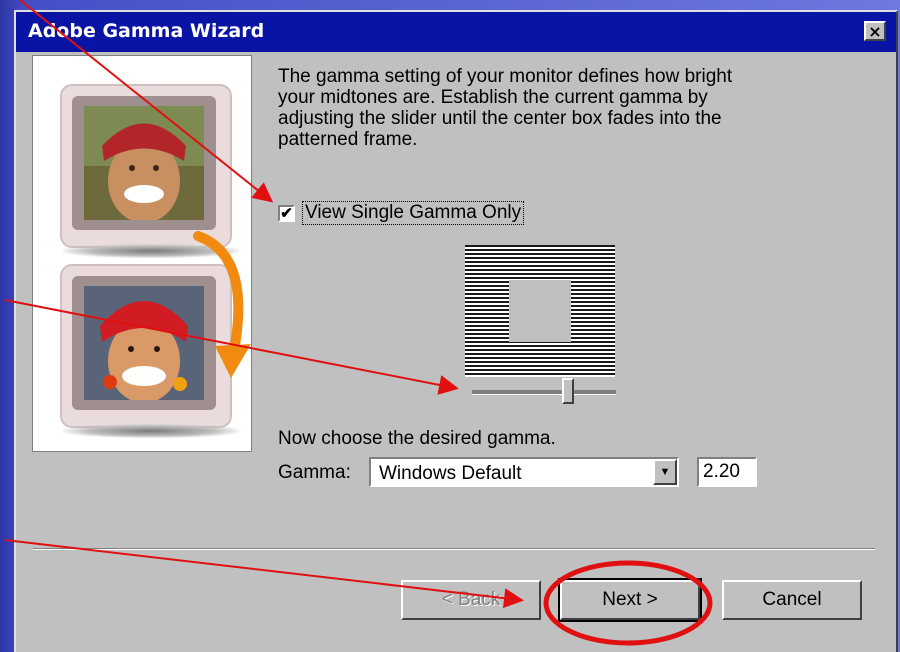 The width and height of the screenshot is (900, 652). I want to click on title-bar: Adobe Gamma Wizard ×, so click(456, 32).